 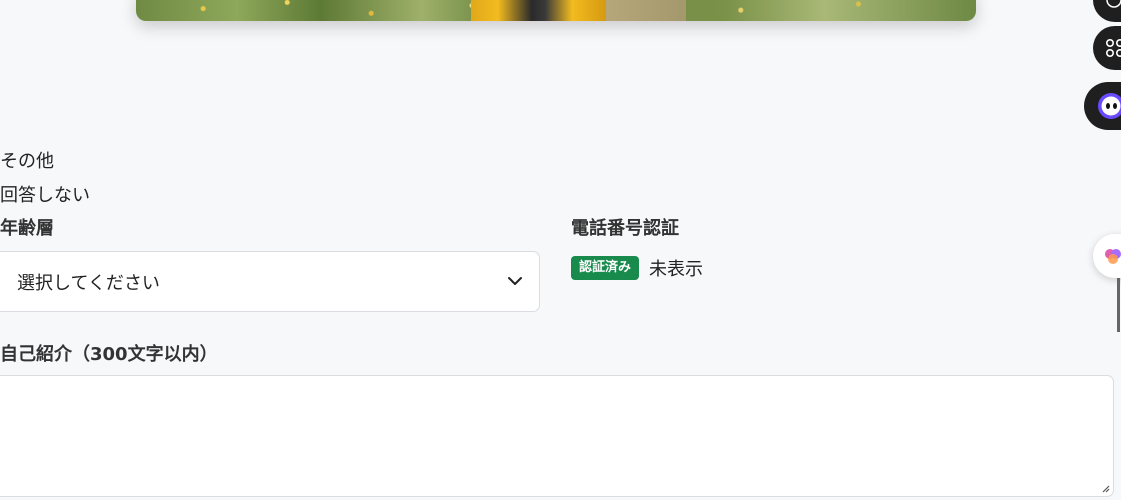 I want to click on gender-option-other: その他, so click(x=27, y=160).